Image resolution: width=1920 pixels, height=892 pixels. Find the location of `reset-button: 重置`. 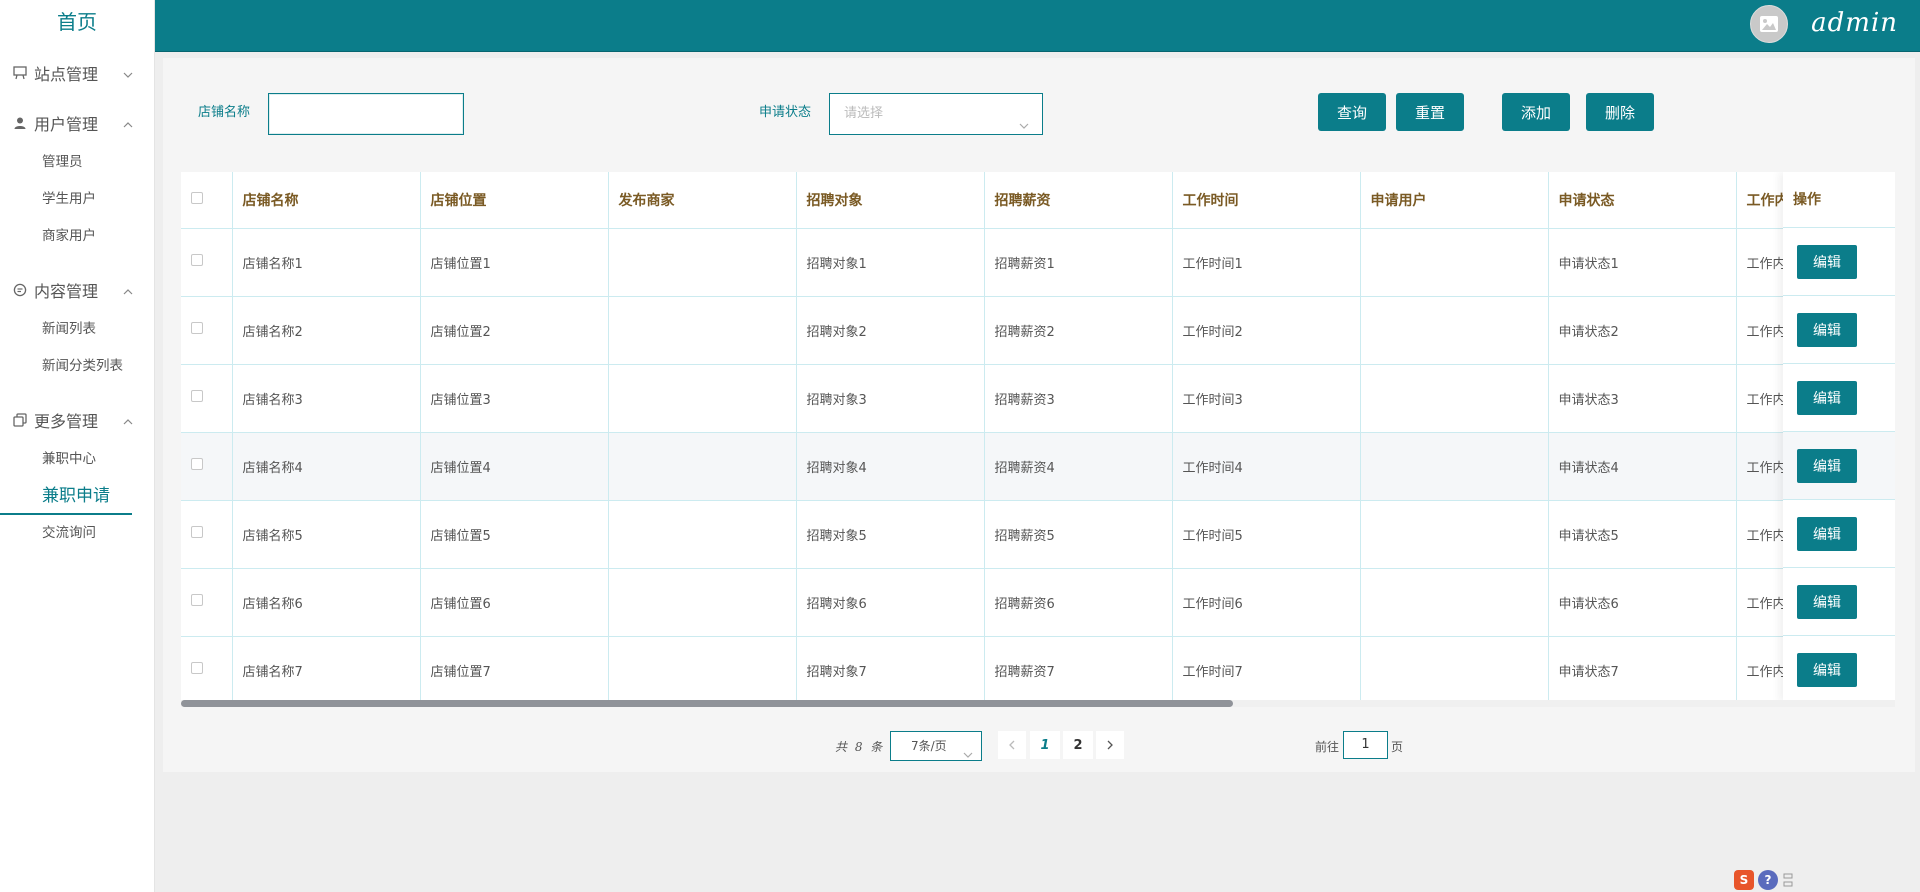

reset-button: 重置 is located at coordinates (1430, 112).